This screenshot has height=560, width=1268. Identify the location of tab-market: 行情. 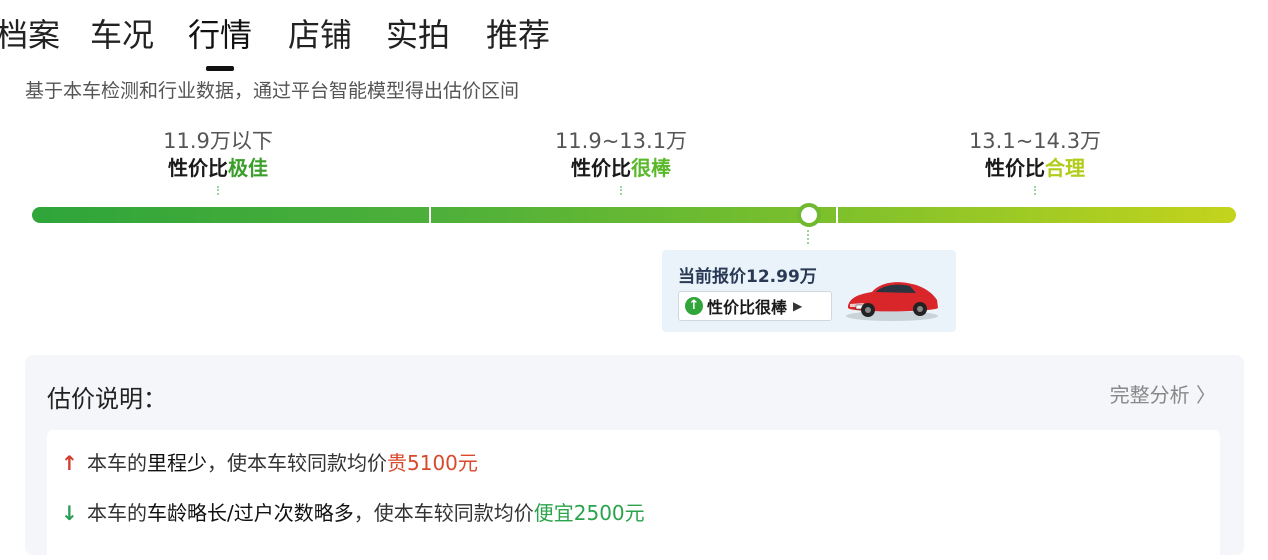
(220, 35).